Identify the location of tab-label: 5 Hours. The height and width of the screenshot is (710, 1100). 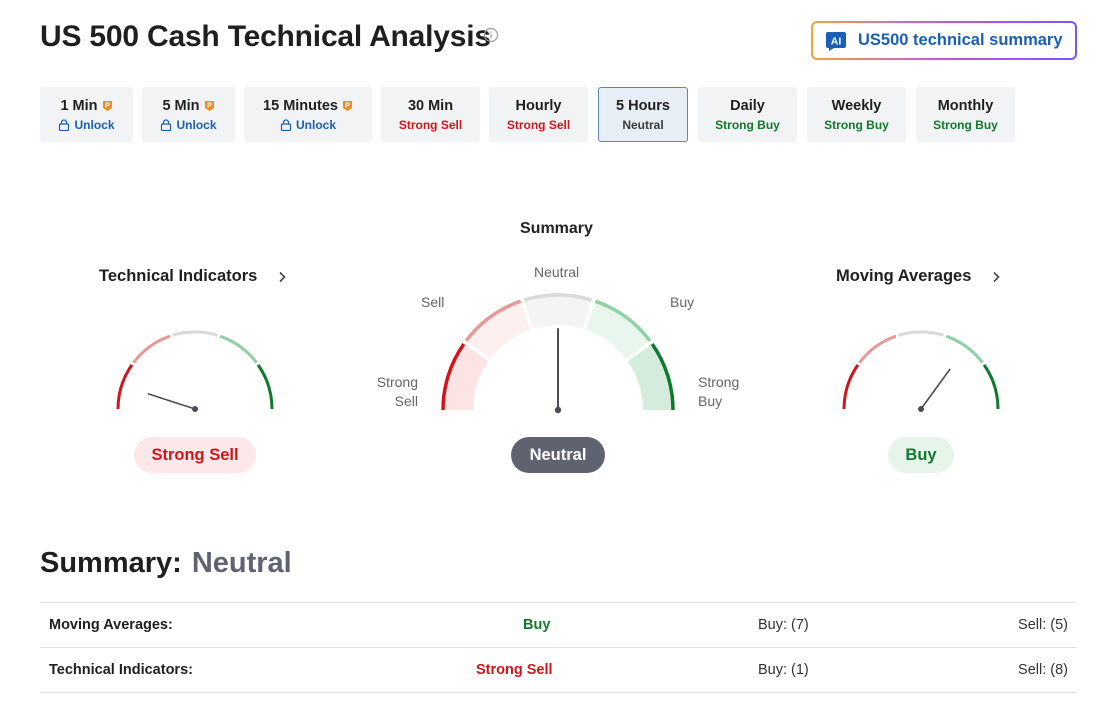
(643, 105).